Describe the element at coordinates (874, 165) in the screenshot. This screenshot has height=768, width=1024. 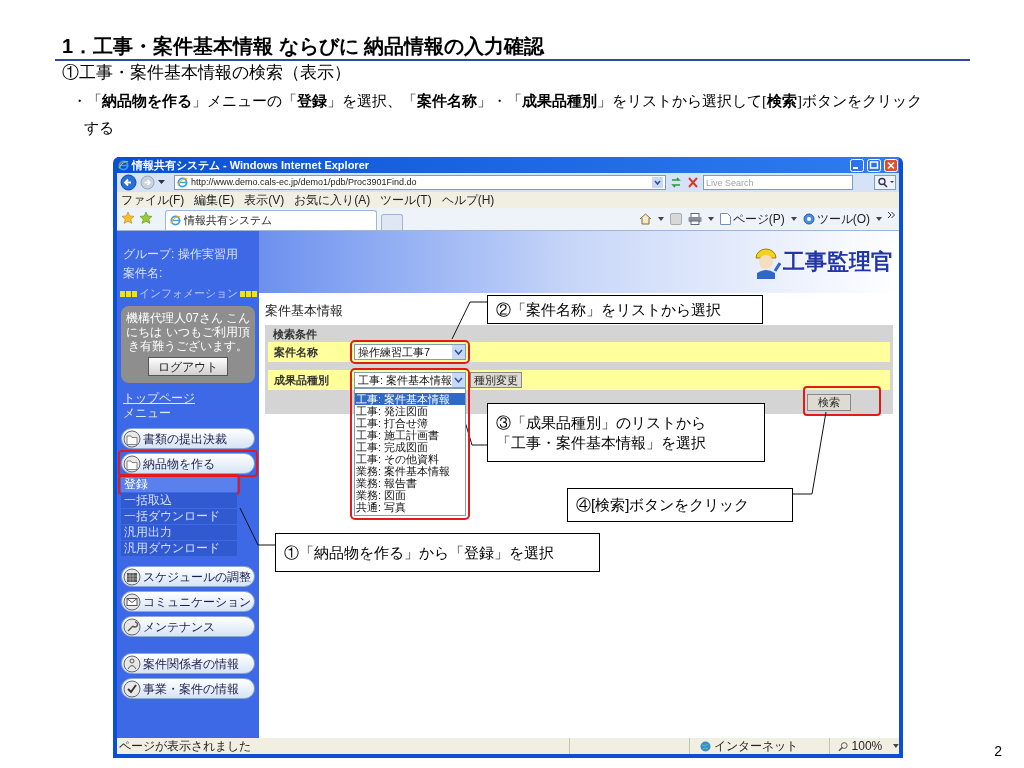
I see `maximize-button` at that location.